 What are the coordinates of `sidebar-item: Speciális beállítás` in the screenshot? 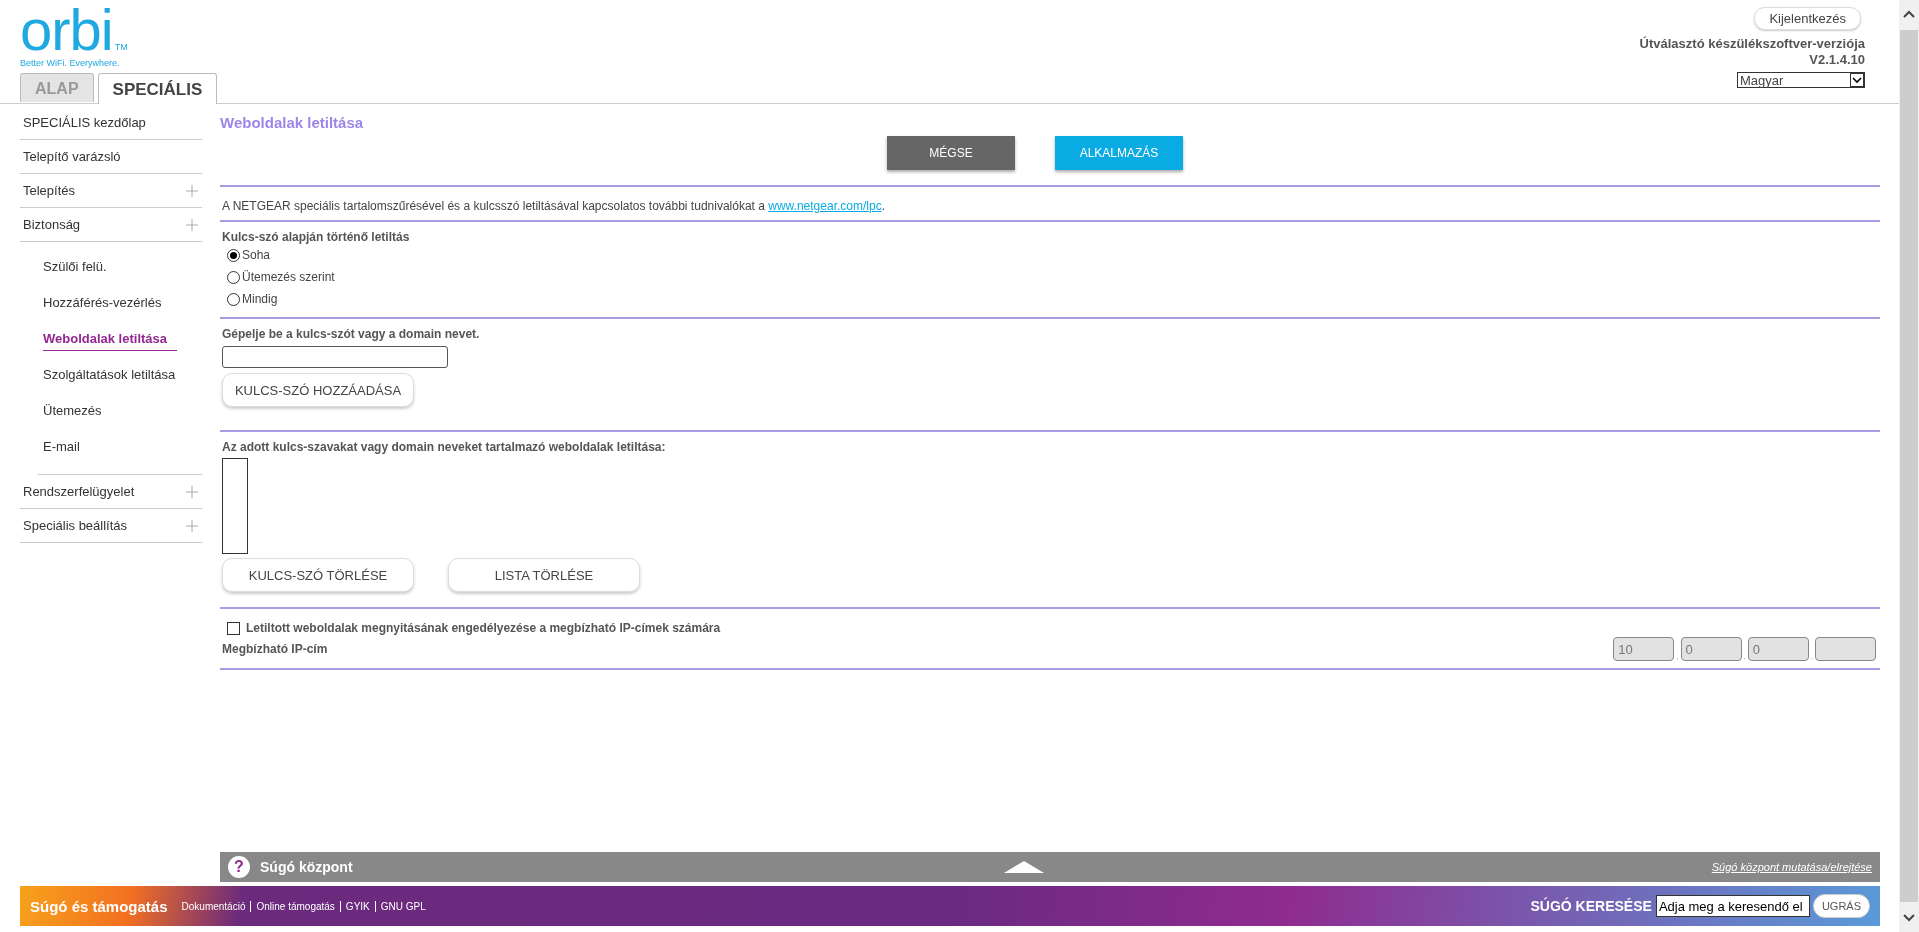 It's located at (75, 525).